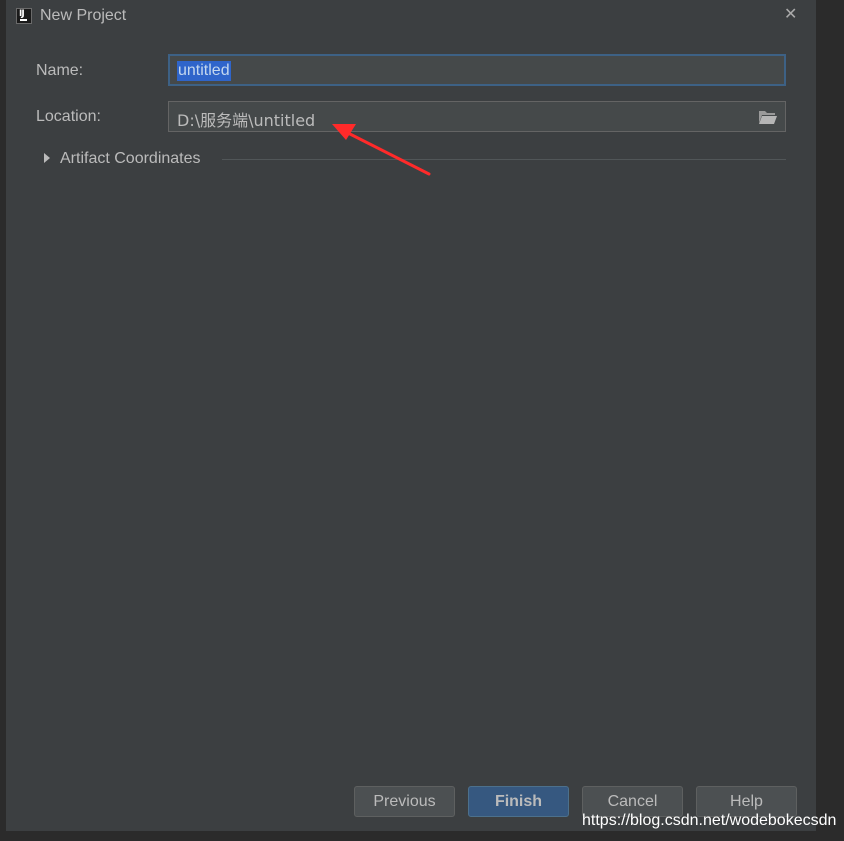 The height and width of the screenshot is (841, 844). What do you see at coordinates (130, 159) in the screenshot?
I see `artifact-coordinates-toggle: Artifact Coordinates` at bounding box center [130, 159].